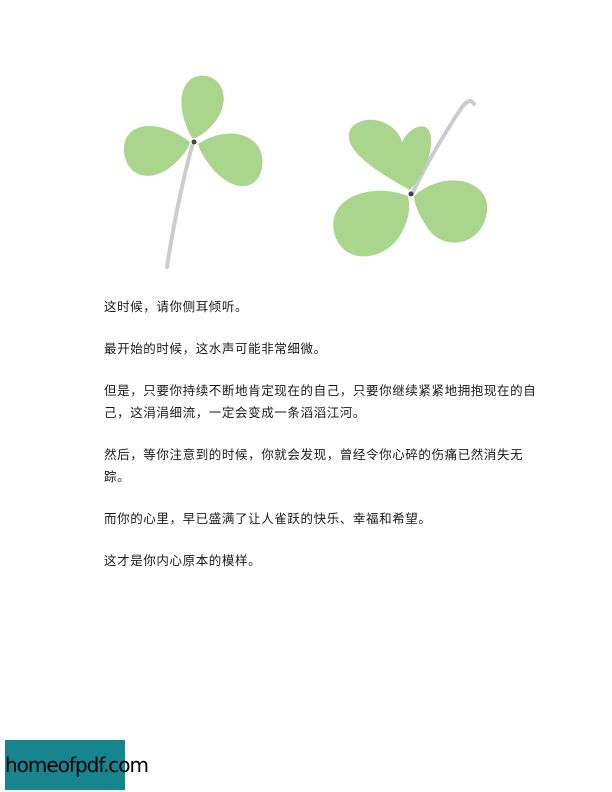 Image resolution: width=612 pixels, height=792 pixels. What do you see at coordinates (314, 465) in the screenshot?
I see `paragraph: 然后，等你注意到的时候，你就会发现，曾经令你心碎的伤痛已然消失无踪。` at bounding box center [314, 465].